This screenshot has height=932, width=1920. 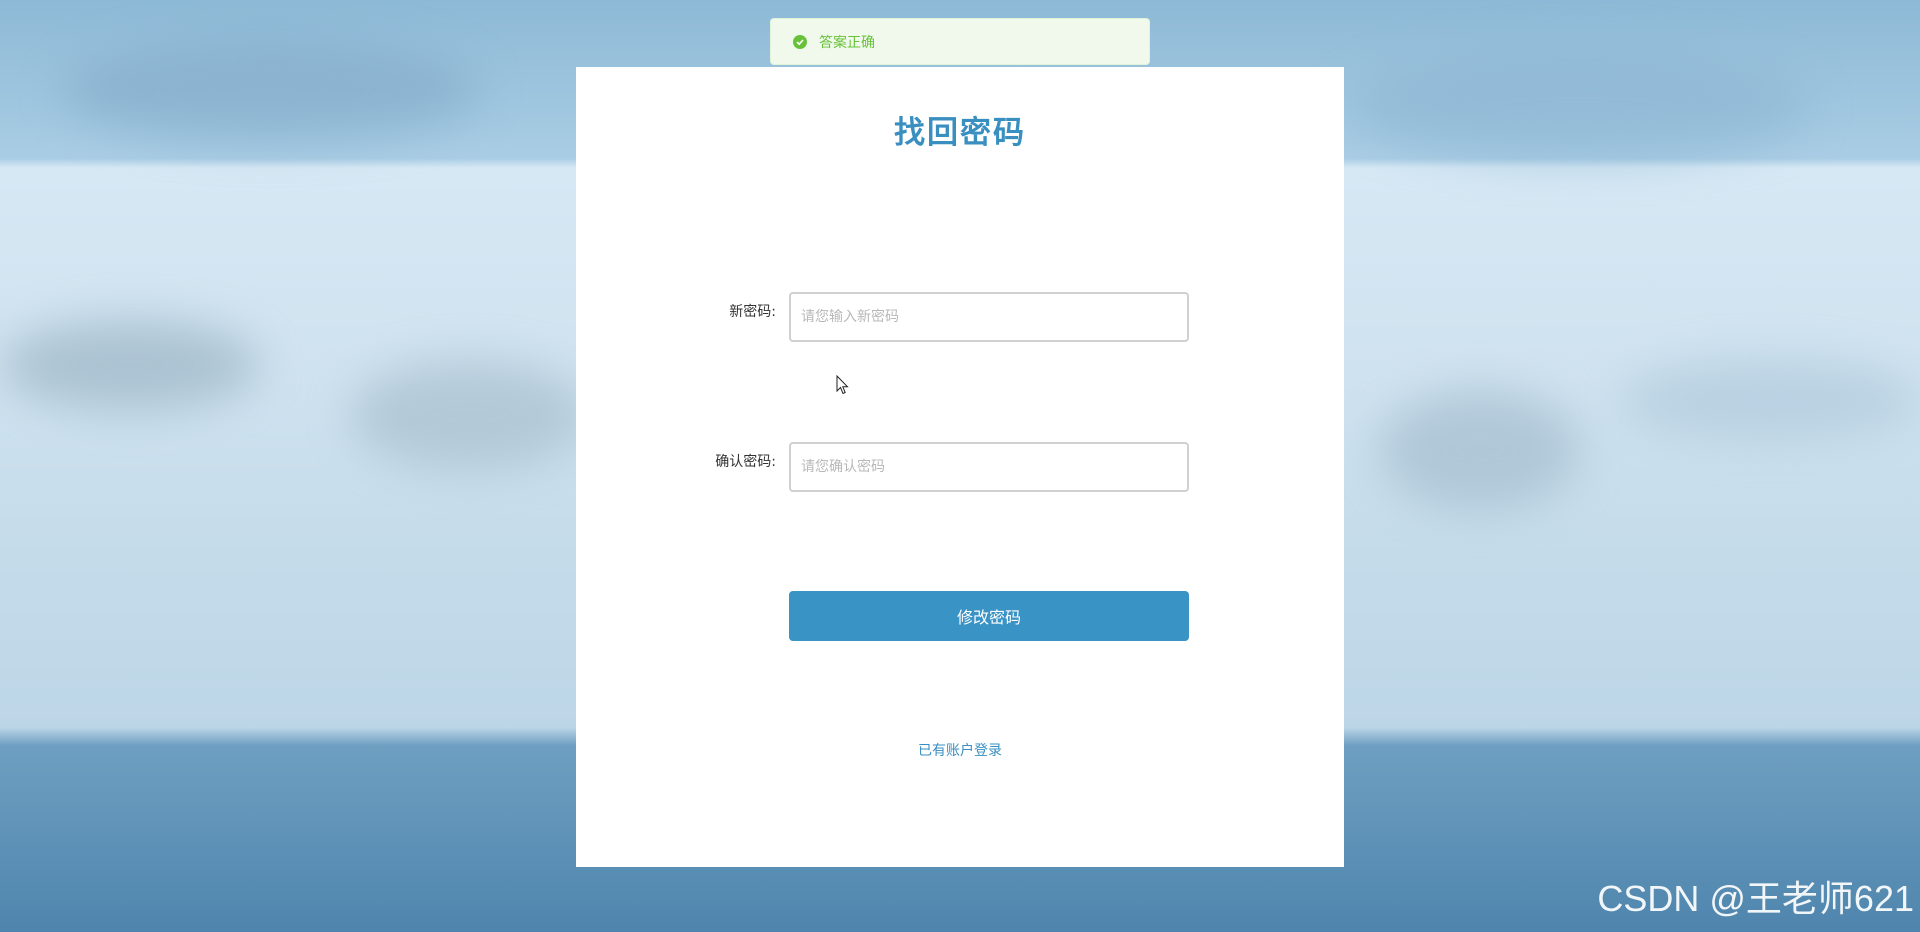 What do you see at coordinates (847, 42) in the screenshot?
I see `toast-message: 答案正确` at bounding box center [847, 42].